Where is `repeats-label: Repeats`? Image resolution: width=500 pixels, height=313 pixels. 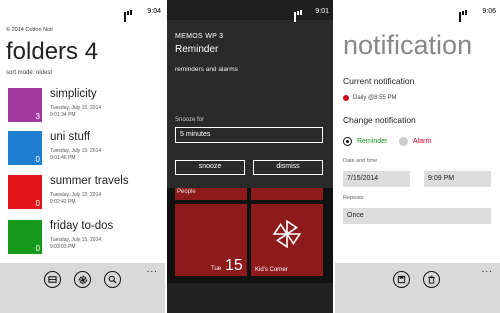 repeats-label: Repeats is located at coordinates (353, 198).